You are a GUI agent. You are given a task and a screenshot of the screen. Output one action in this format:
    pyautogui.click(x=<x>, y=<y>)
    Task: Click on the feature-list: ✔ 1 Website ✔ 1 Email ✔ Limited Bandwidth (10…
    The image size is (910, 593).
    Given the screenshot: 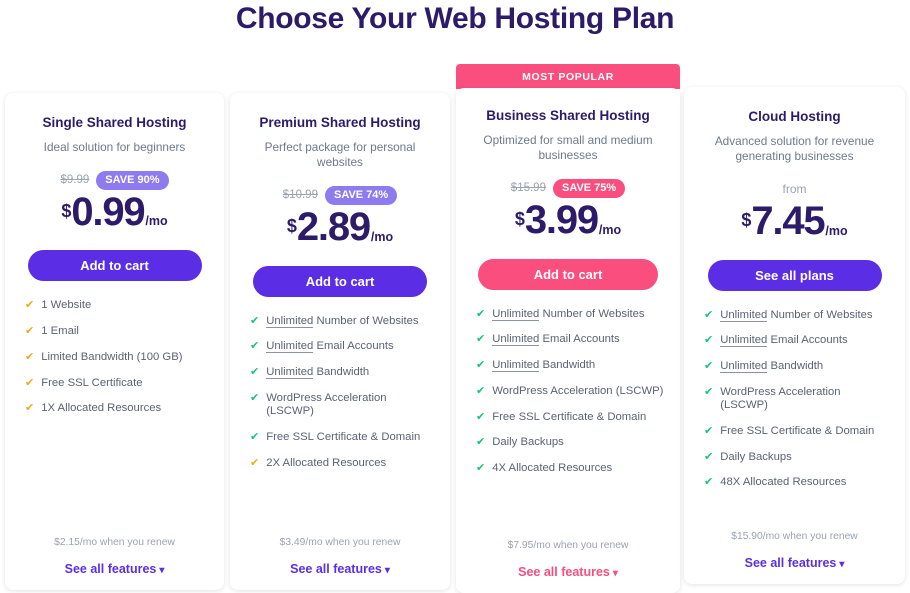 What is the action you would take?
    pyautogui.click(x=114, y=357)
    